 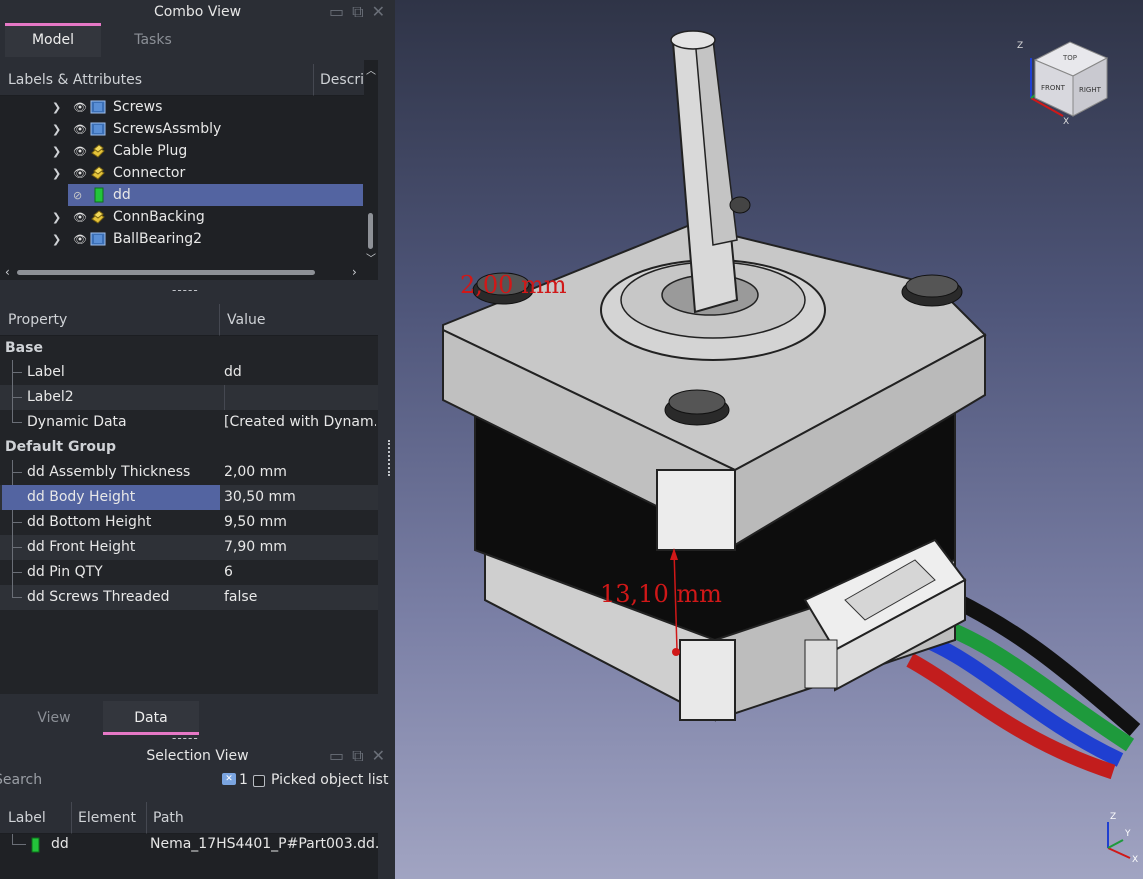 What do you see at coordinates (262, 818) in the screenshot?
I see `col-path-header: Path` at bounding box center [262, 818].